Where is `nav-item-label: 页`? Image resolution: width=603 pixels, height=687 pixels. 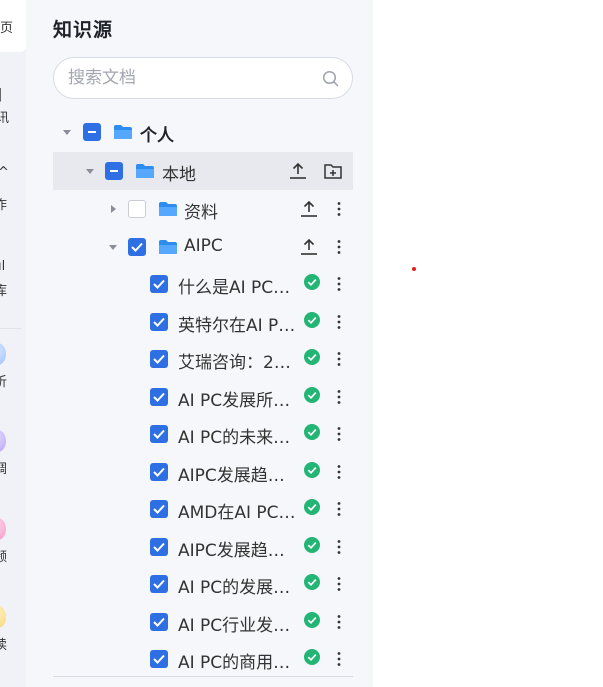
nav-item-label: 页 is located at coordinates (6, 29).